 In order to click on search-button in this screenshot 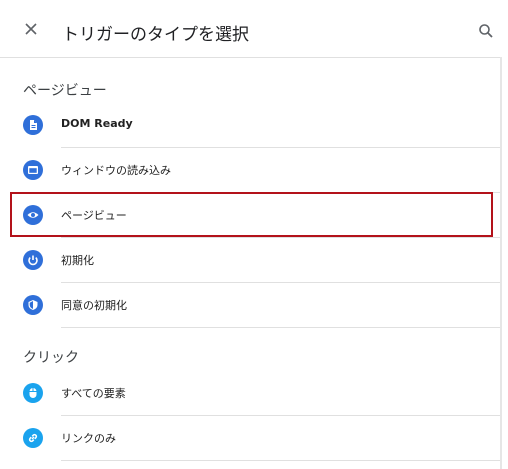, I will do `click(486, 31)`.